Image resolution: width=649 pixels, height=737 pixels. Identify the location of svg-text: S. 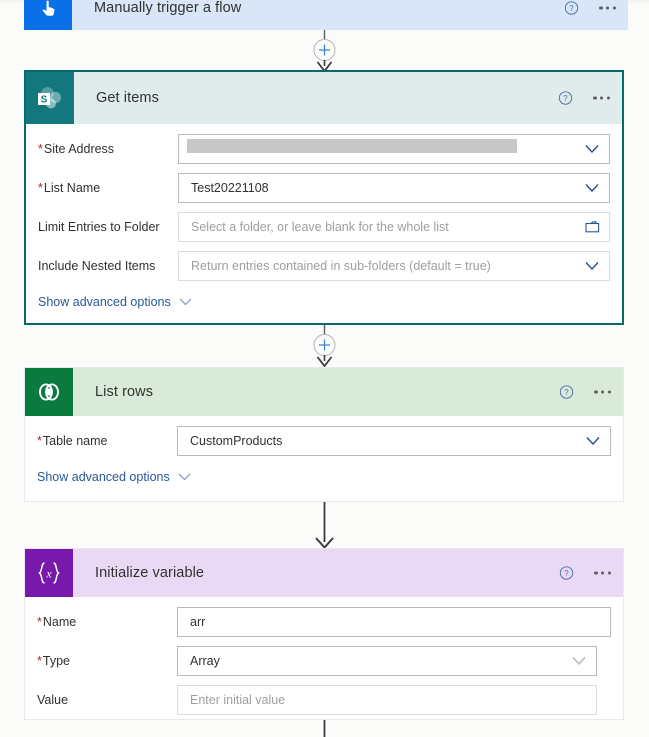
(44, 100).